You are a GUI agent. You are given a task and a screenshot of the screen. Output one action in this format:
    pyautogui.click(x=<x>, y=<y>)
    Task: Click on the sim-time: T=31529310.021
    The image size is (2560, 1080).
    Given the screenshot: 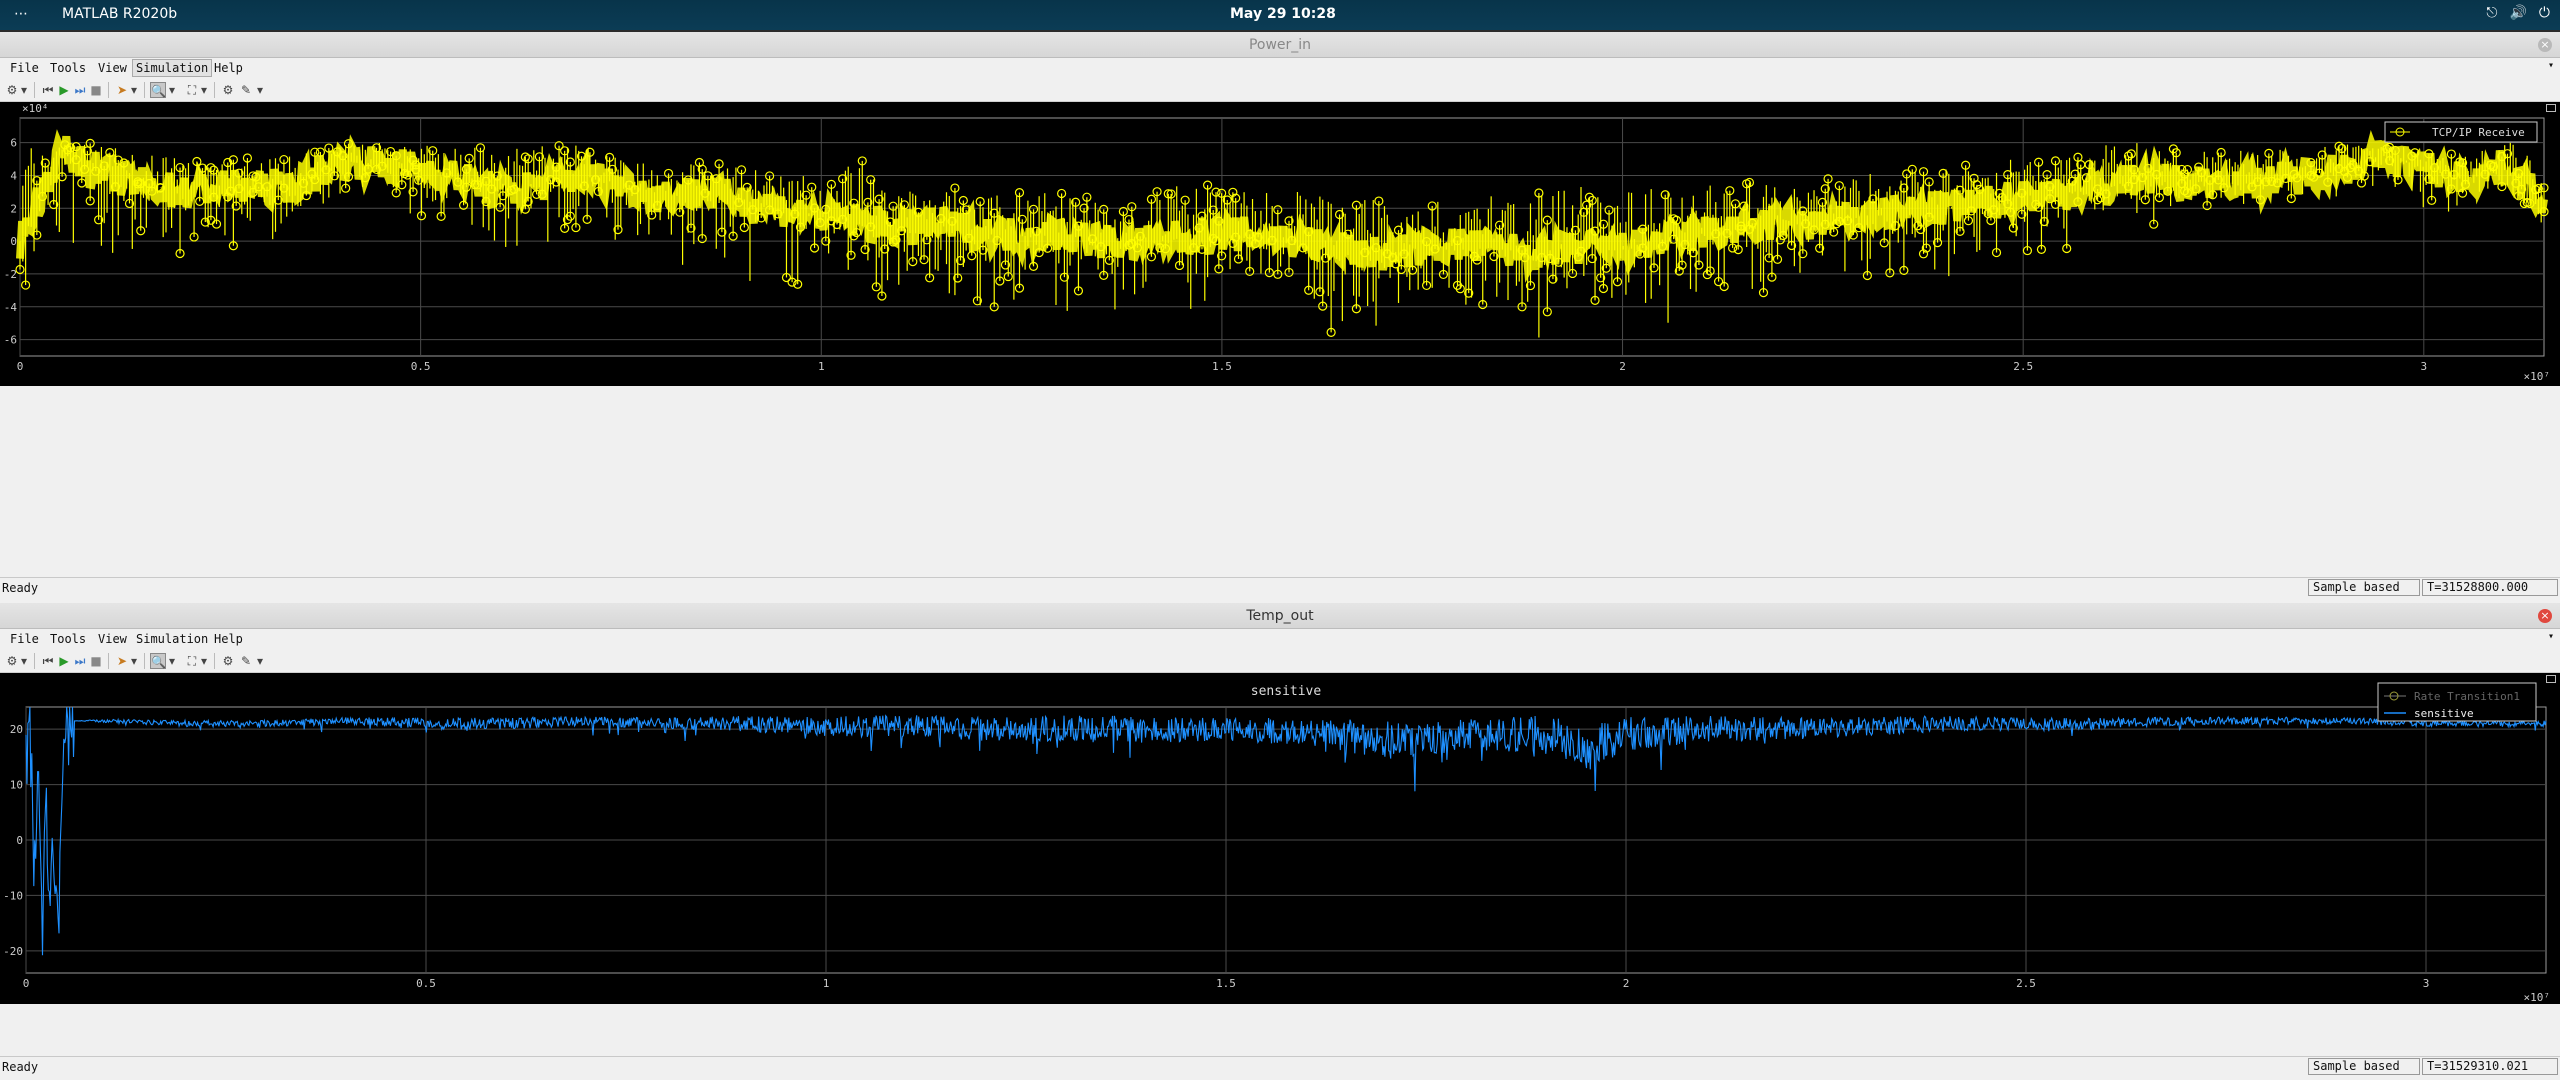 What is the action you would take?
    pyautogui.click(x=2490, y=1066)
    